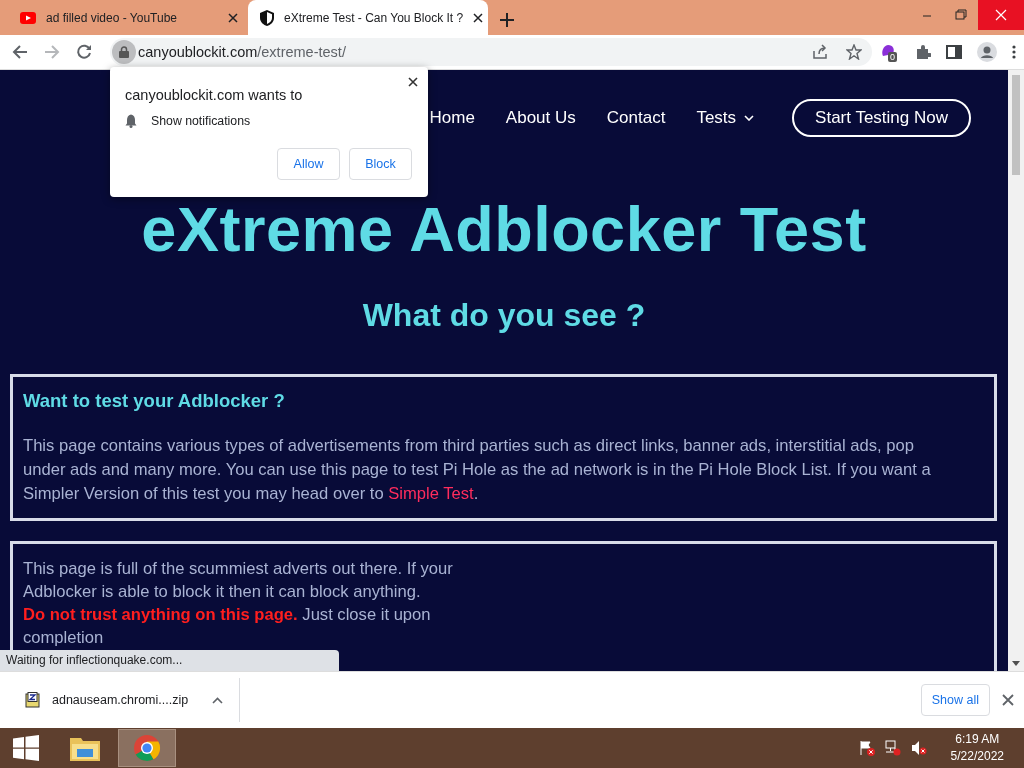  What do you see at coordinates (20, 52) in the screenshot?
I see `back-icon` at bounding box center [20, 52].